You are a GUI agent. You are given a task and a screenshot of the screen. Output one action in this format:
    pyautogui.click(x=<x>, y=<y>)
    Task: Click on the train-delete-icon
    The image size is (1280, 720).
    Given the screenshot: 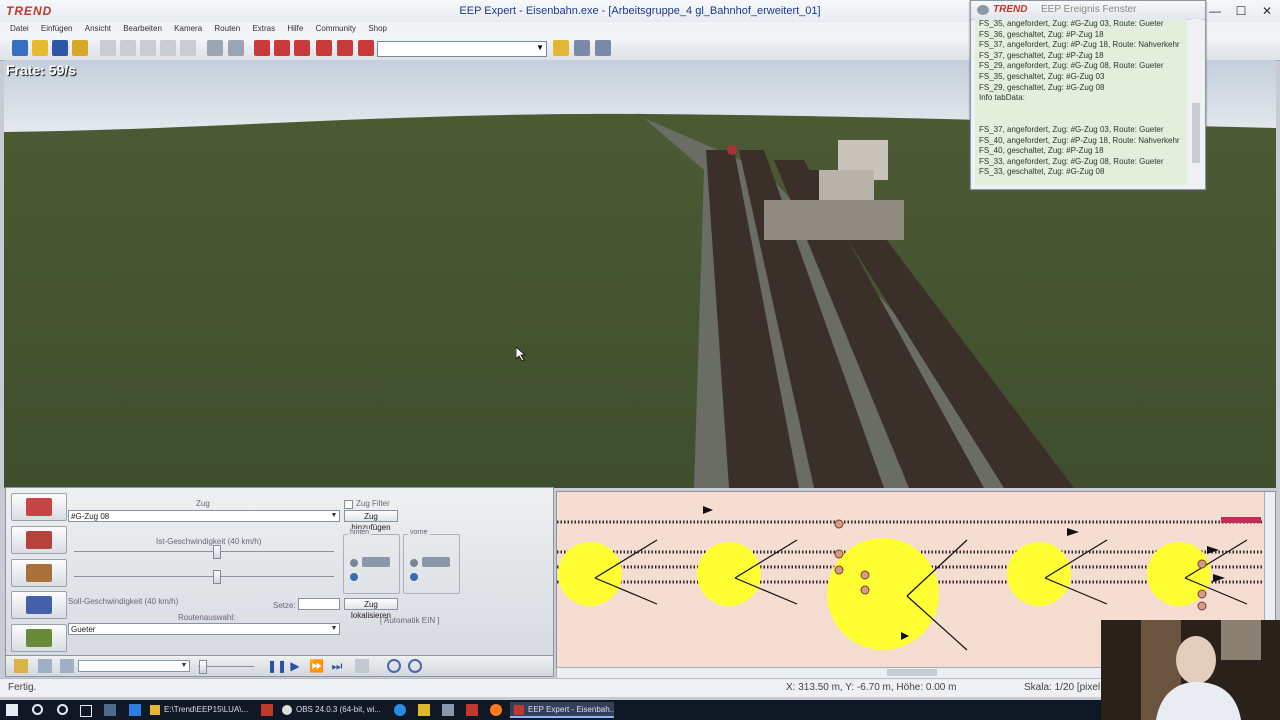 What is the action you would take?
    pyautogui.click(x=302, y=48)
    